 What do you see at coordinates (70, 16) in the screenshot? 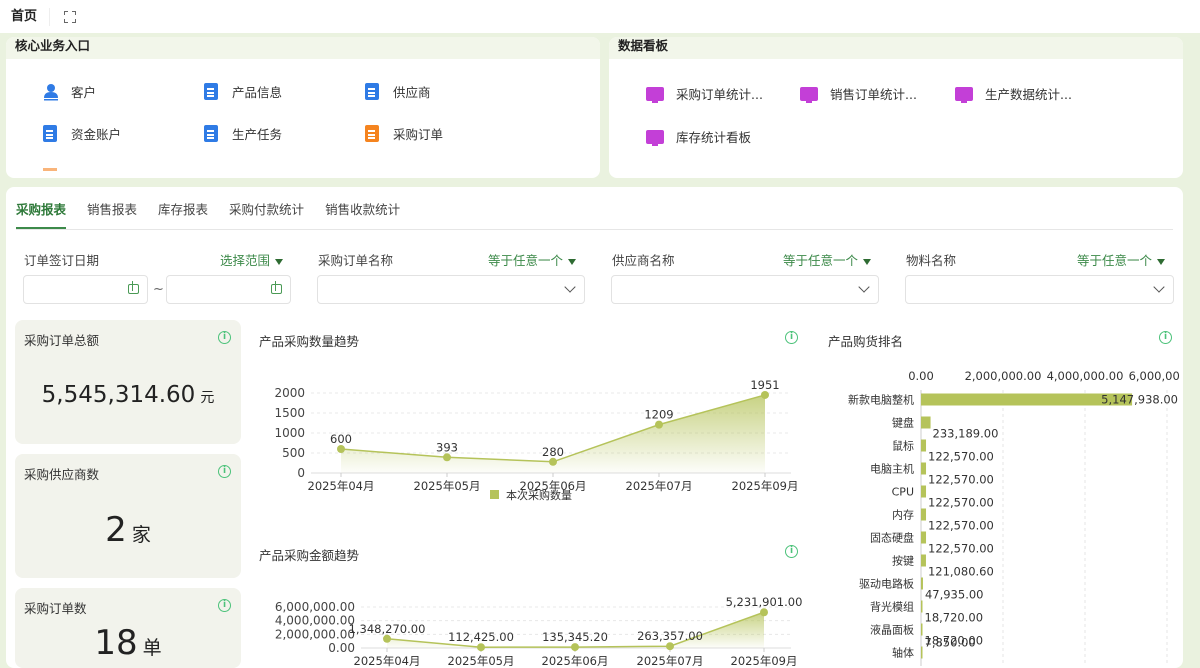
I see `fullscreen-icon` at bounding box center [70, 16].